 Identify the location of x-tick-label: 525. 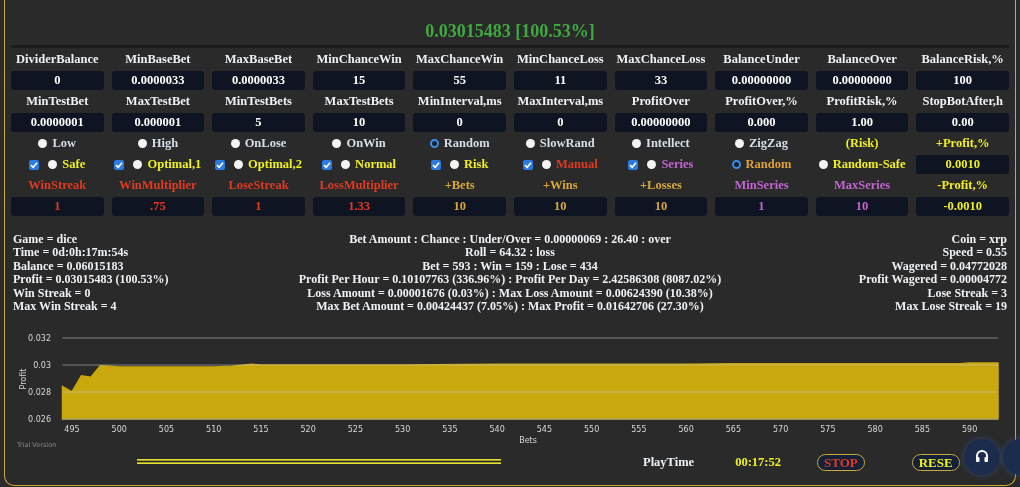
(355, 430).